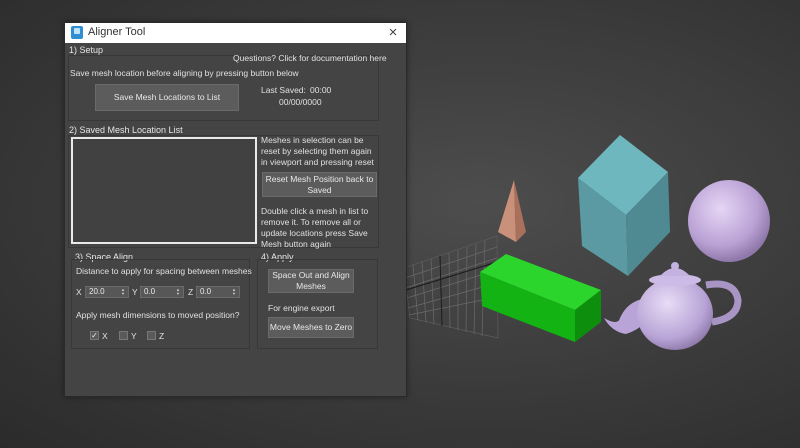  What do you see at coordinates (512, 211) in the screenshot?
I see `cone-mesh` at bounding box center [512, 211].